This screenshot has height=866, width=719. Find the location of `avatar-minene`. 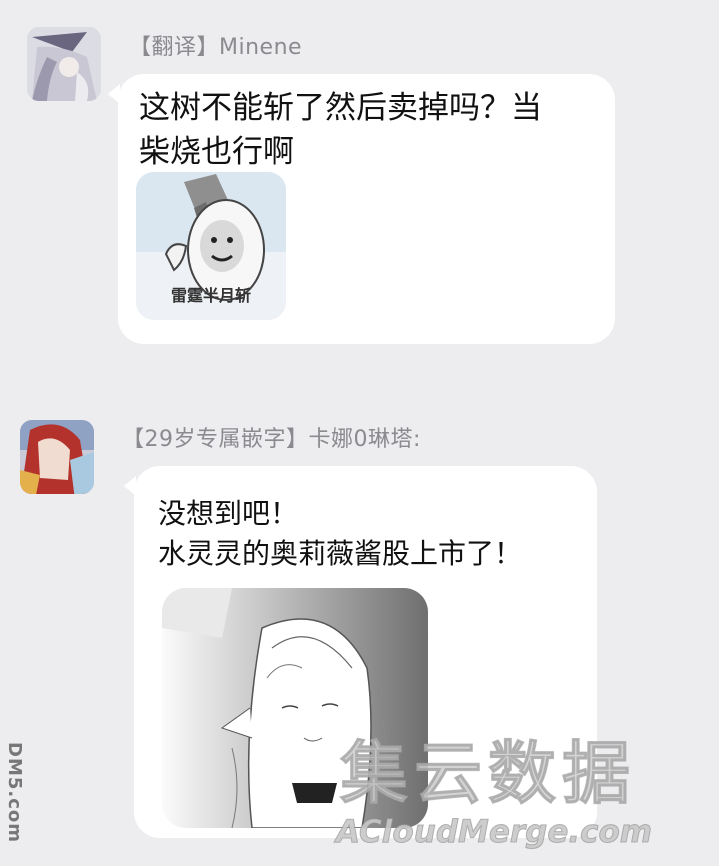

avatar-minene is located at coordinates (64, 64).